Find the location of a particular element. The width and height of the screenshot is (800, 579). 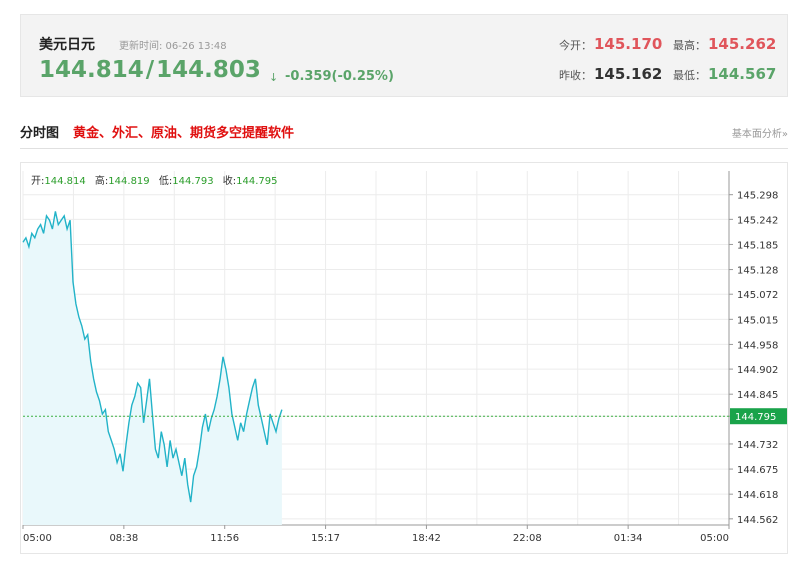

ohlc-low-label: 低: is located at coordinates (165, 181).